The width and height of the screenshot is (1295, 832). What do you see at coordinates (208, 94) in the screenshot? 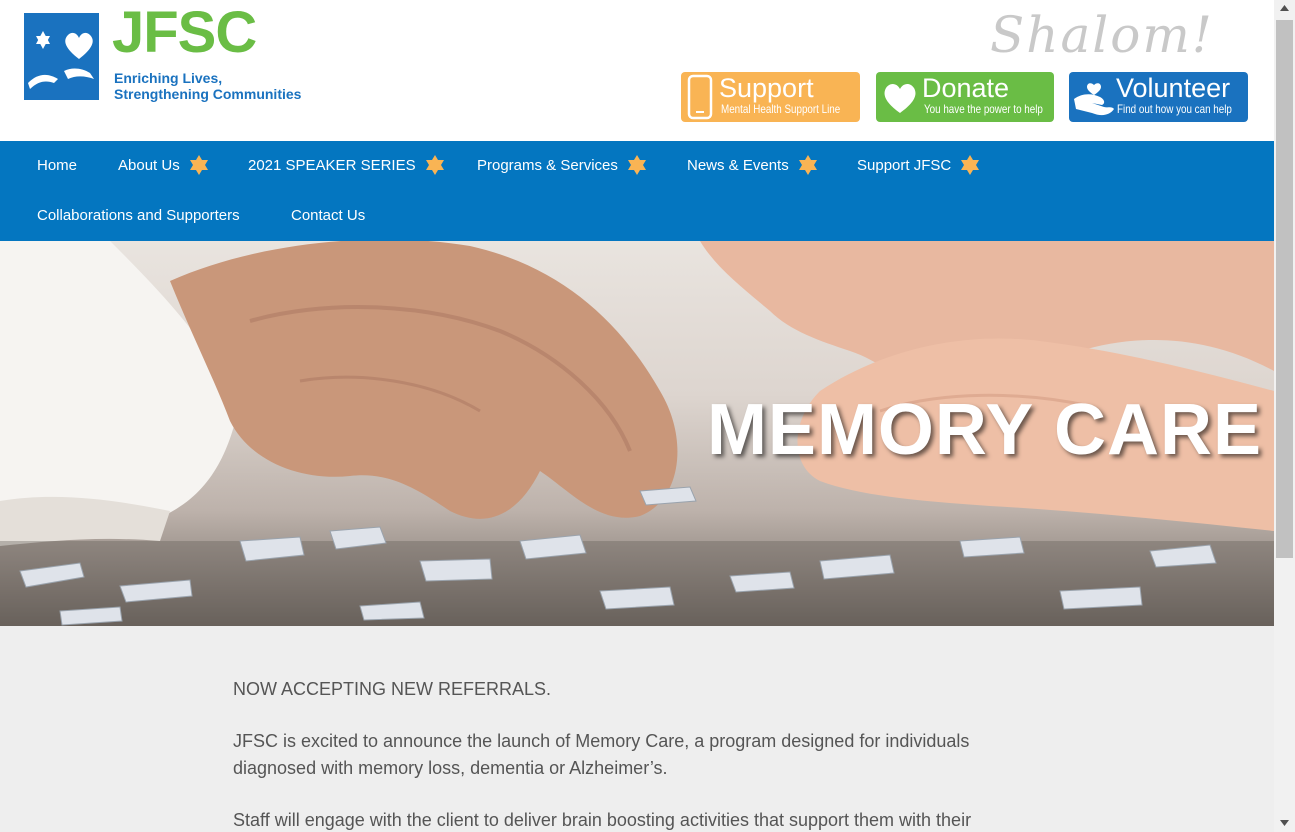
I see `tagline-line-2: Strengthening Communities` at bounding box center [208, 94].